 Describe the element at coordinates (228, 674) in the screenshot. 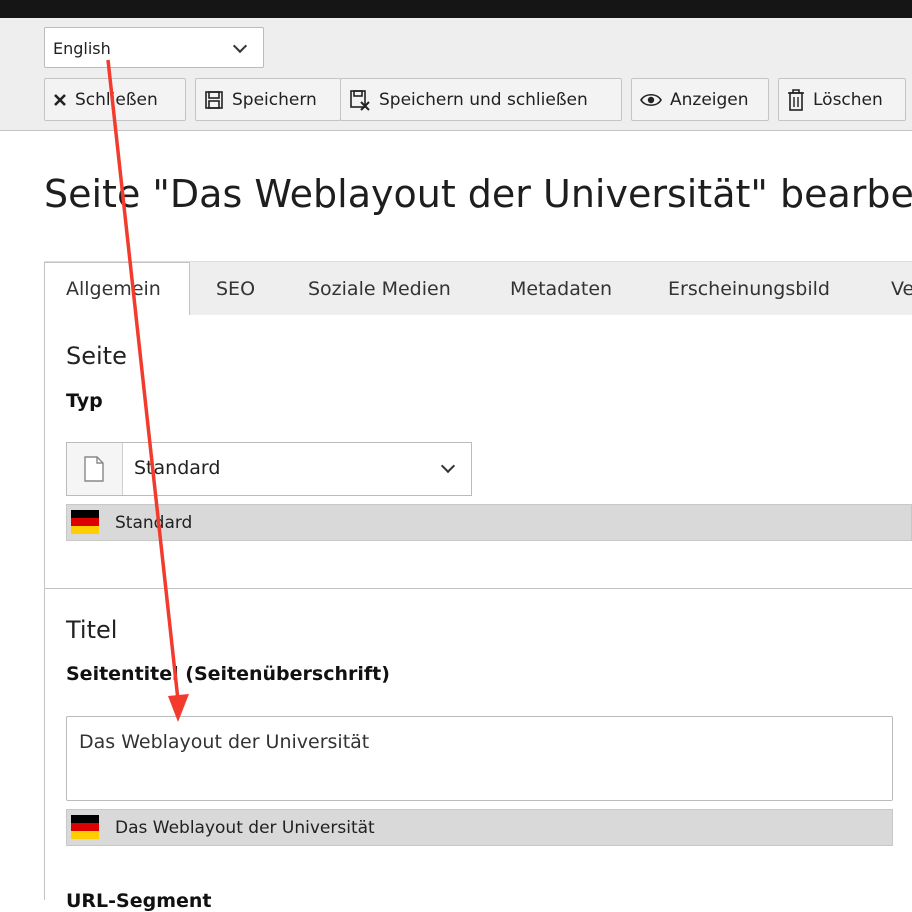

I see `page-title-field-label: Seitentitel (Seitenüberschrift)` at that location.